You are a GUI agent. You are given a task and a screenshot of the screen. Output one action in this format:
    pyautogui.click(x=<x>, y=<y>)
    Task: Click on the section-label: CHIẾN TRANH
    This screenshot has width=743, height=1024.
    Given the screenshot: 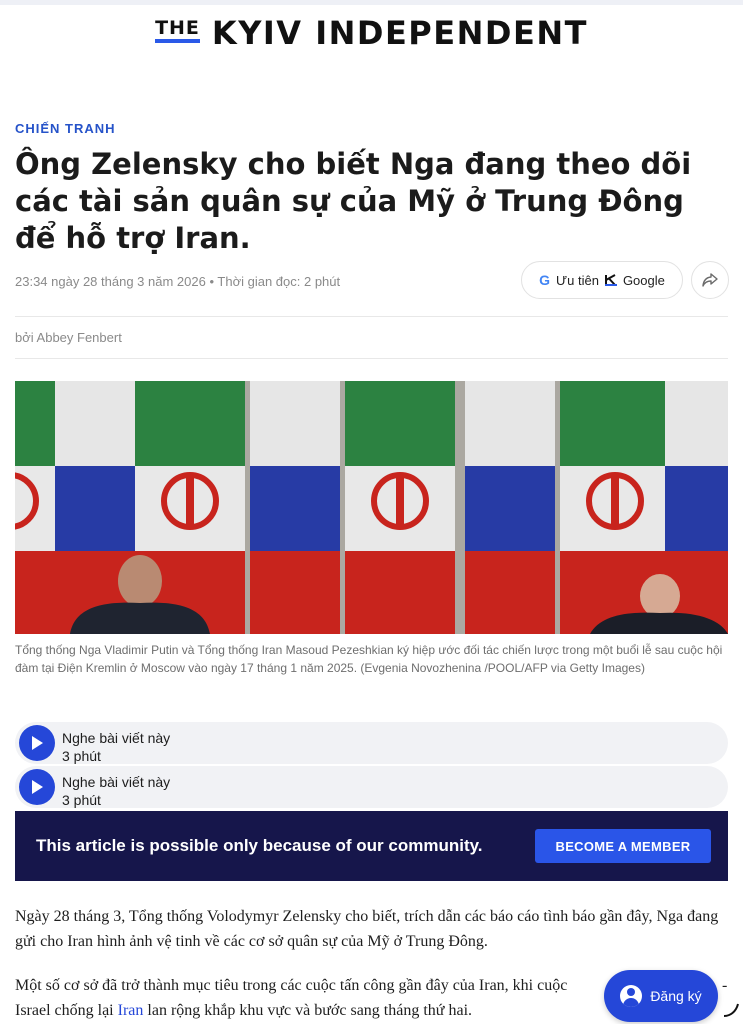 What is the action you would take?
    pyautogui.click(x=65, y=128)
    